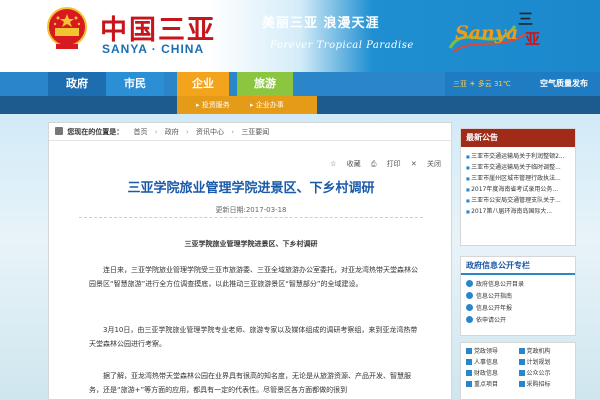 The image size is (600, 400). What do you see at coordinates (494, 308) in the screenshot?
I see `info-item-label: 信息公开年报` at bounding box center [494, 308].